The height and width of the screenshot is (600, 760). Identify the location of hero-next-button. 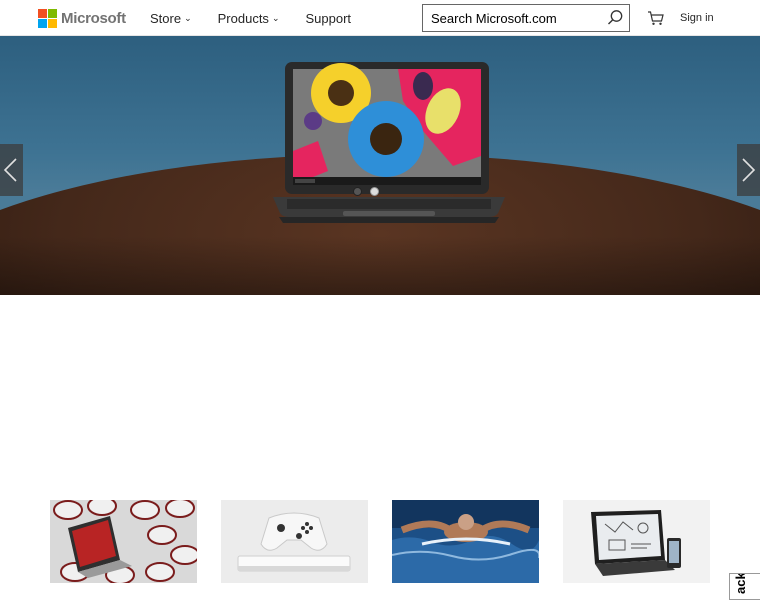
(748, 170).